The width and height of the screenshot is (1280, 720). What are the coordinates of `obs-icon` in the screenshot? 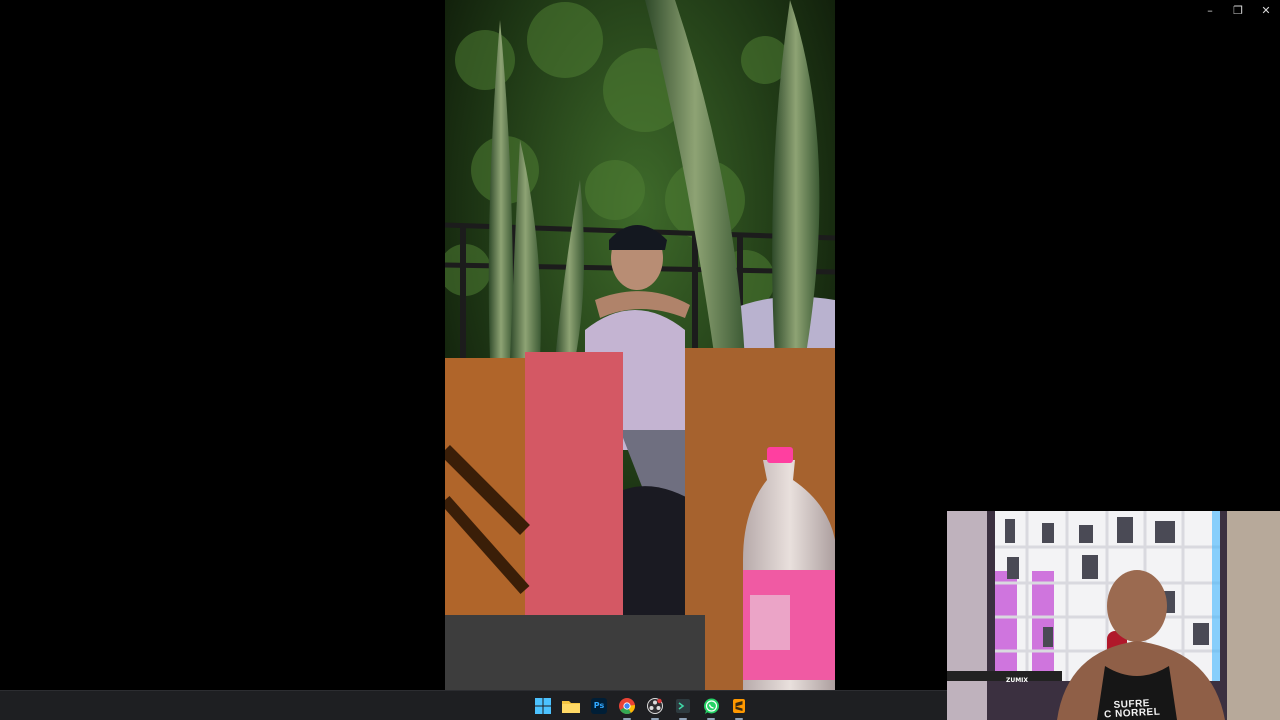 It's located at (655, 707).